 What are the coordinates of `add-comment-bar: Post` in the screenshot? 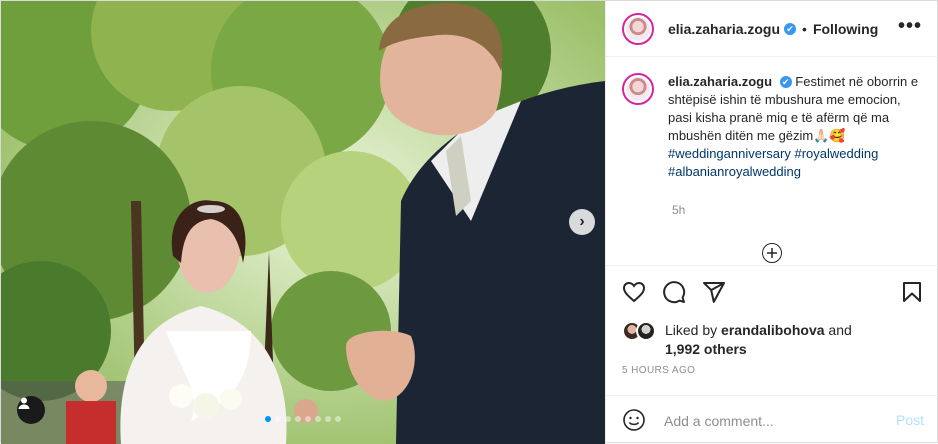 It's located at (772, 419).